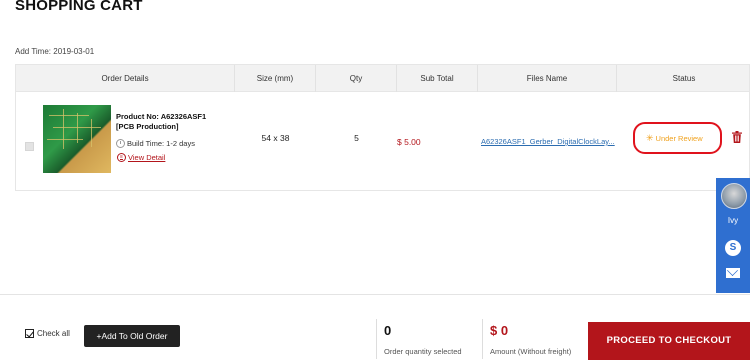 The image size is (750, 360). I want to click on order-quantity-value: 0, so click(388, 330).